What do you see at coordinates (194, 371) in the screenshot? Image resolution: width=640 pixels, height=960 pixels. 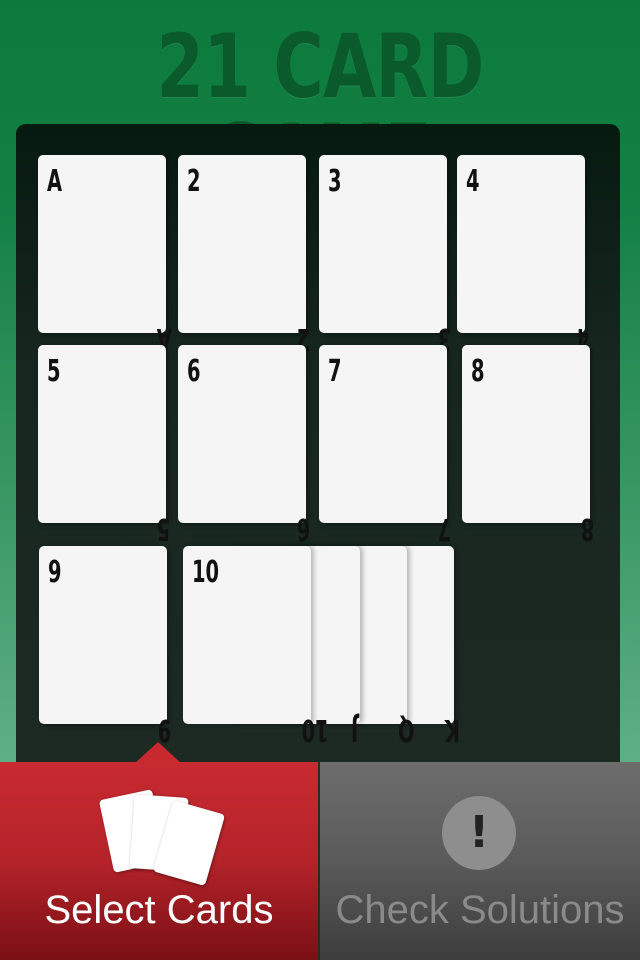 I see `card-rank-top: 6` at bounding box center [194, 371].